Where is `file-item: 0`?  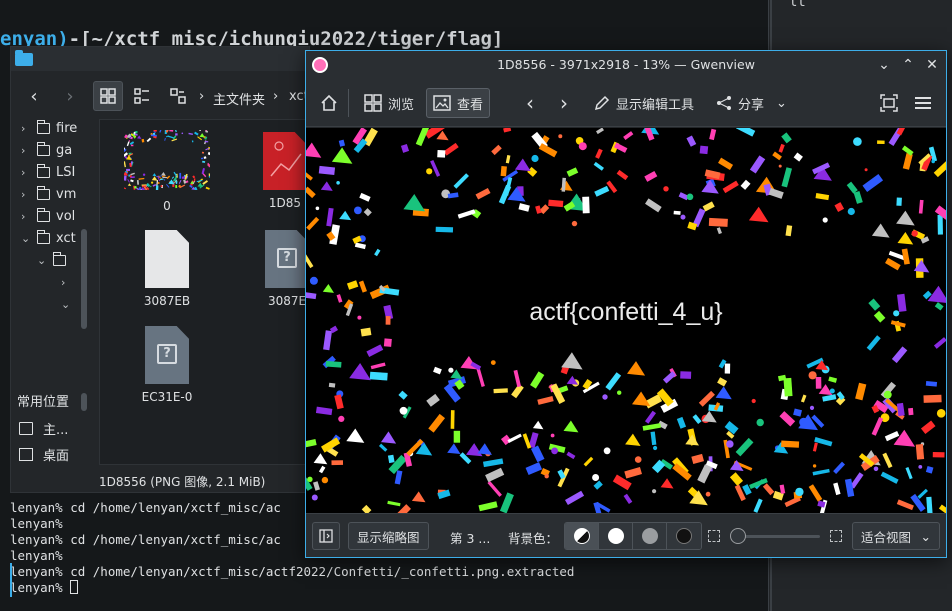
file-item: 0 is located at coordinates (167, 170).